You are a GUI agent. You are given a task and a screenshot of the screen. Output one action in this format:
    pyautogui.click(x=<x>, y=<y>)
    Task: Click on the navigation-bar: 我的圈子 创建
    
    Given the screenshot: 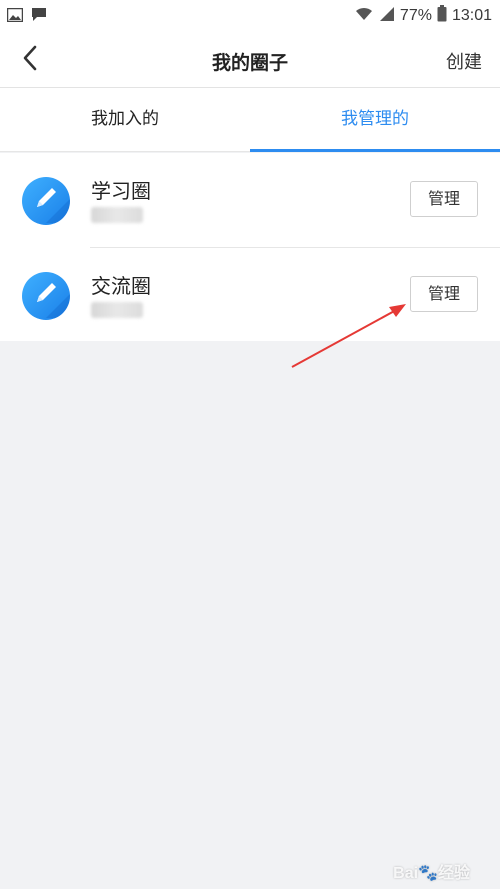 What is the action you would take?
    pyautogui.click(x=250, y=60)
    